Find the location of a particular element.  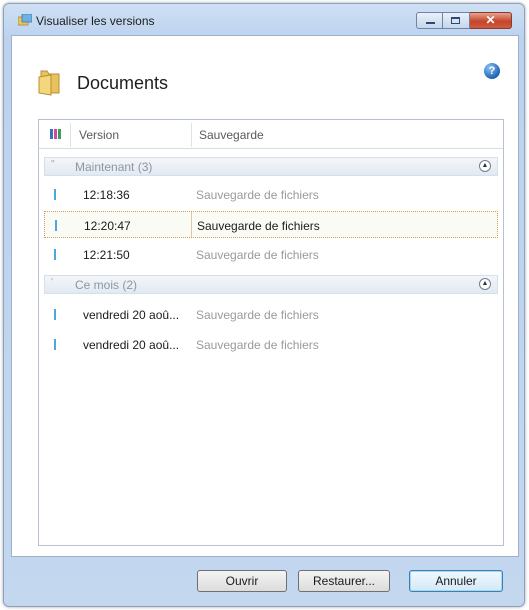

close-icon: ✕ is located at coordinates (490, 20).